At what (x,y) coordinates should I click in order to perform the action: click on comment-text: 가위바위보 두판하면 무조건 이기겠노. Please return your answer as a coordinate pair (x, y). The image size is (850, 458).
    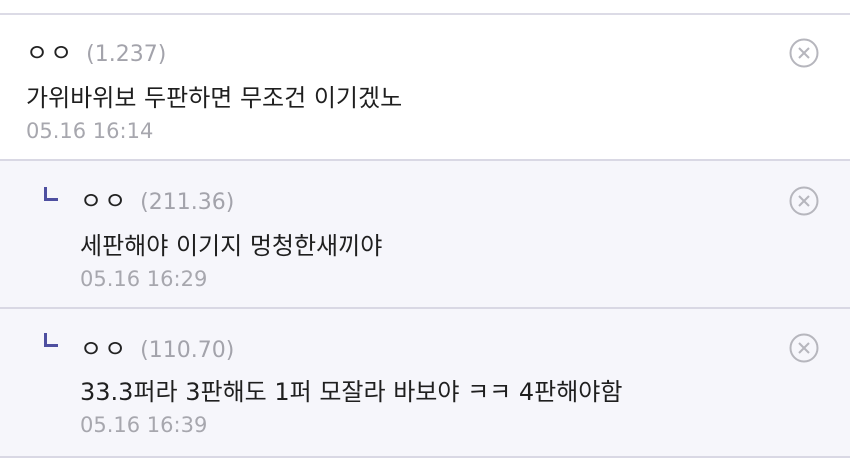
    Looking at the image, I should click on (214, 98).